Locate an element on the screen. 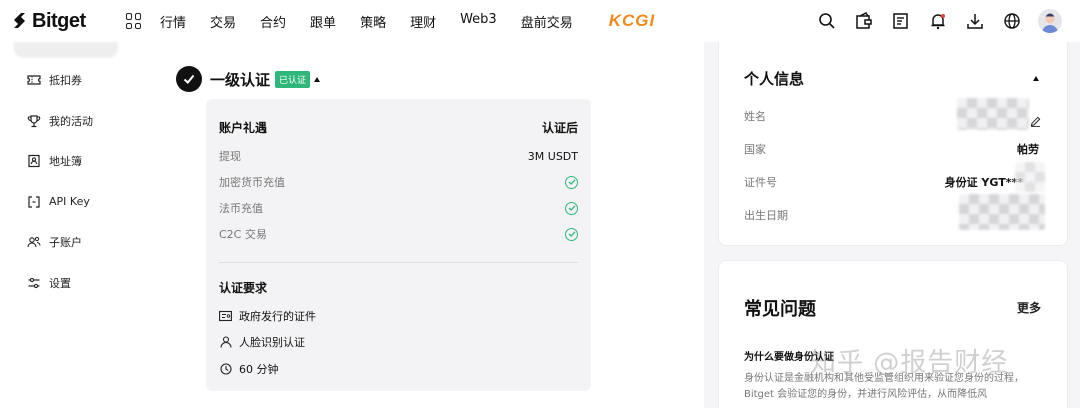 This screenshot has width=1080, height=408. sidebar-item-label: API Key is located at coordinates (69, 201).